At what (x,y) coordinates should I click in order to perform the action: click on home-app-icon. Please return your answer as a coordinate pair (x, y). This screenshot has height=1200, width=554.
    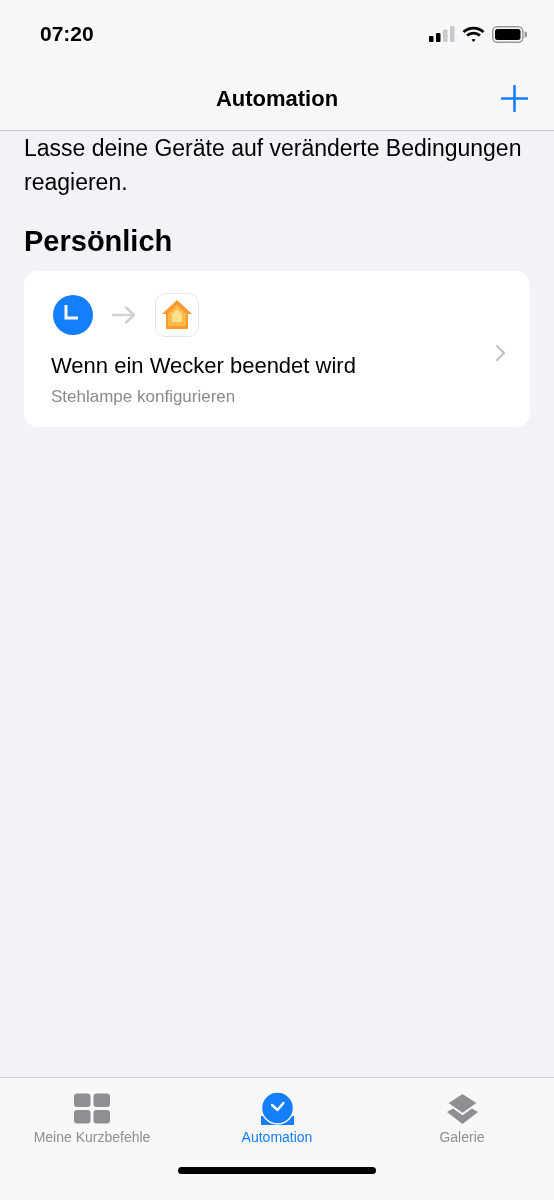
    Looking at the image, I should click on (177, 315).